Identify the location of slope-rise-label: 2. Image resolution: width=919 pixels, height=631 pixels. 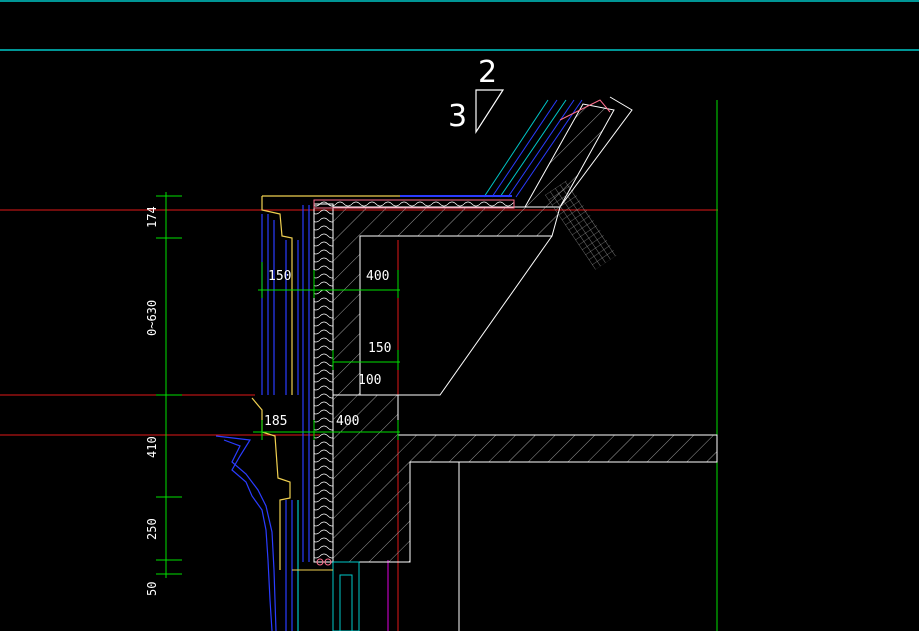
(487, 72).